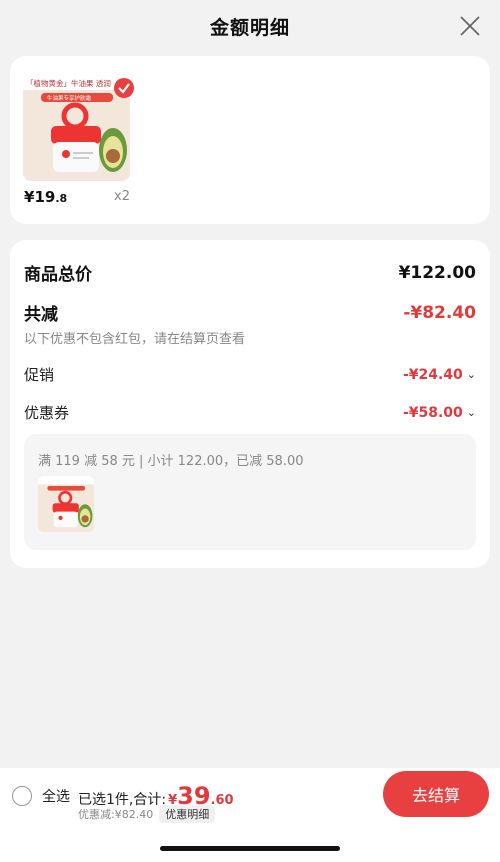  What do you see at coordinates (250, 313) in the screenshot?
I see `reduce-row: 共减 -¥82.40` at bounding box center [250, 313].